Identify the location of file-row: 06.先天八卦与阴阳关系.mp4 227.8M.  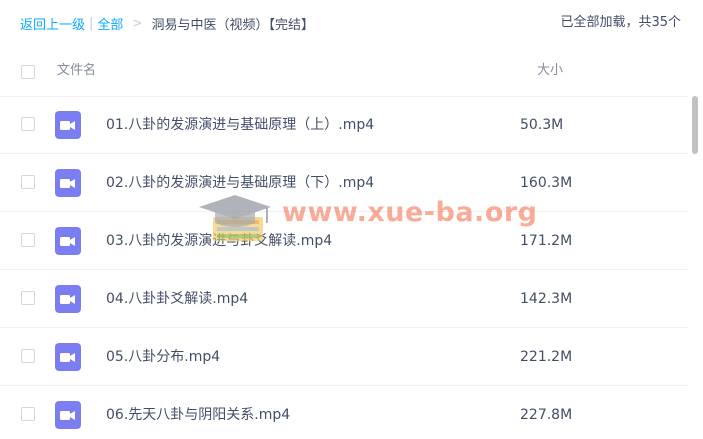
(344, 412).